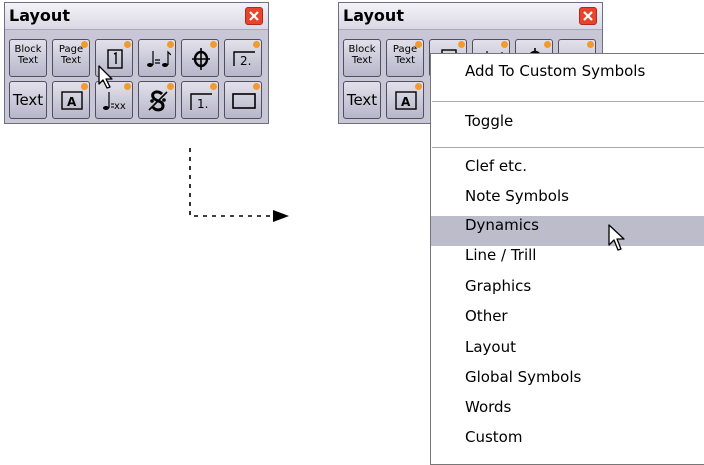  Describe the element at coordinates (567, 353) in the screenshot. I see `menu-item-layout: Layout` at that location.